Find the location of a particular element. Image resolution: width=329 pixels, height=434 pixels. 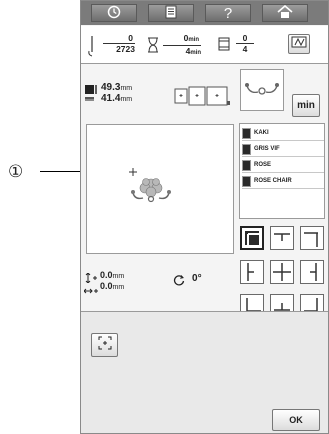

tension-icon is located at coordinates (299, 44).